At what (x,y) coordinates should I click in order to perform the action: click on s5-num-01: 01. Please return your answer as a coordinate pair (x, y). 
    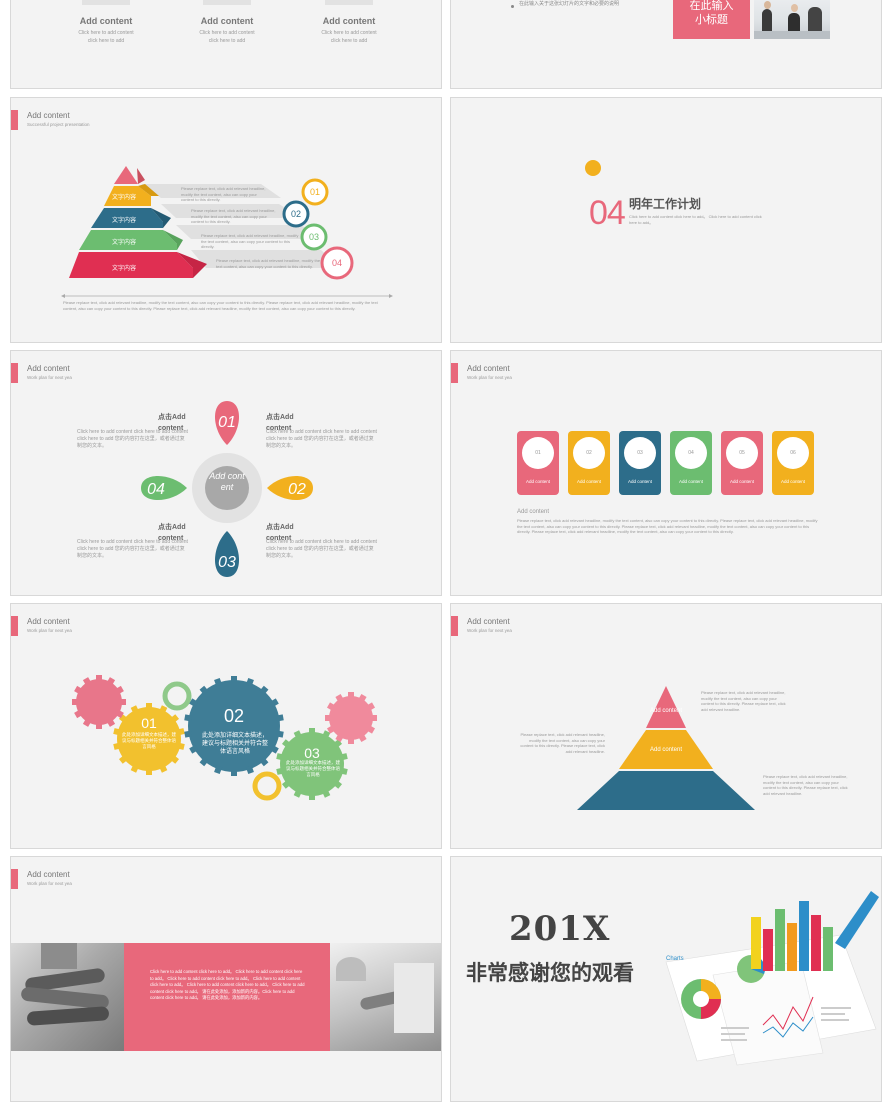
    Looking at the image, I should click on (227, 422).